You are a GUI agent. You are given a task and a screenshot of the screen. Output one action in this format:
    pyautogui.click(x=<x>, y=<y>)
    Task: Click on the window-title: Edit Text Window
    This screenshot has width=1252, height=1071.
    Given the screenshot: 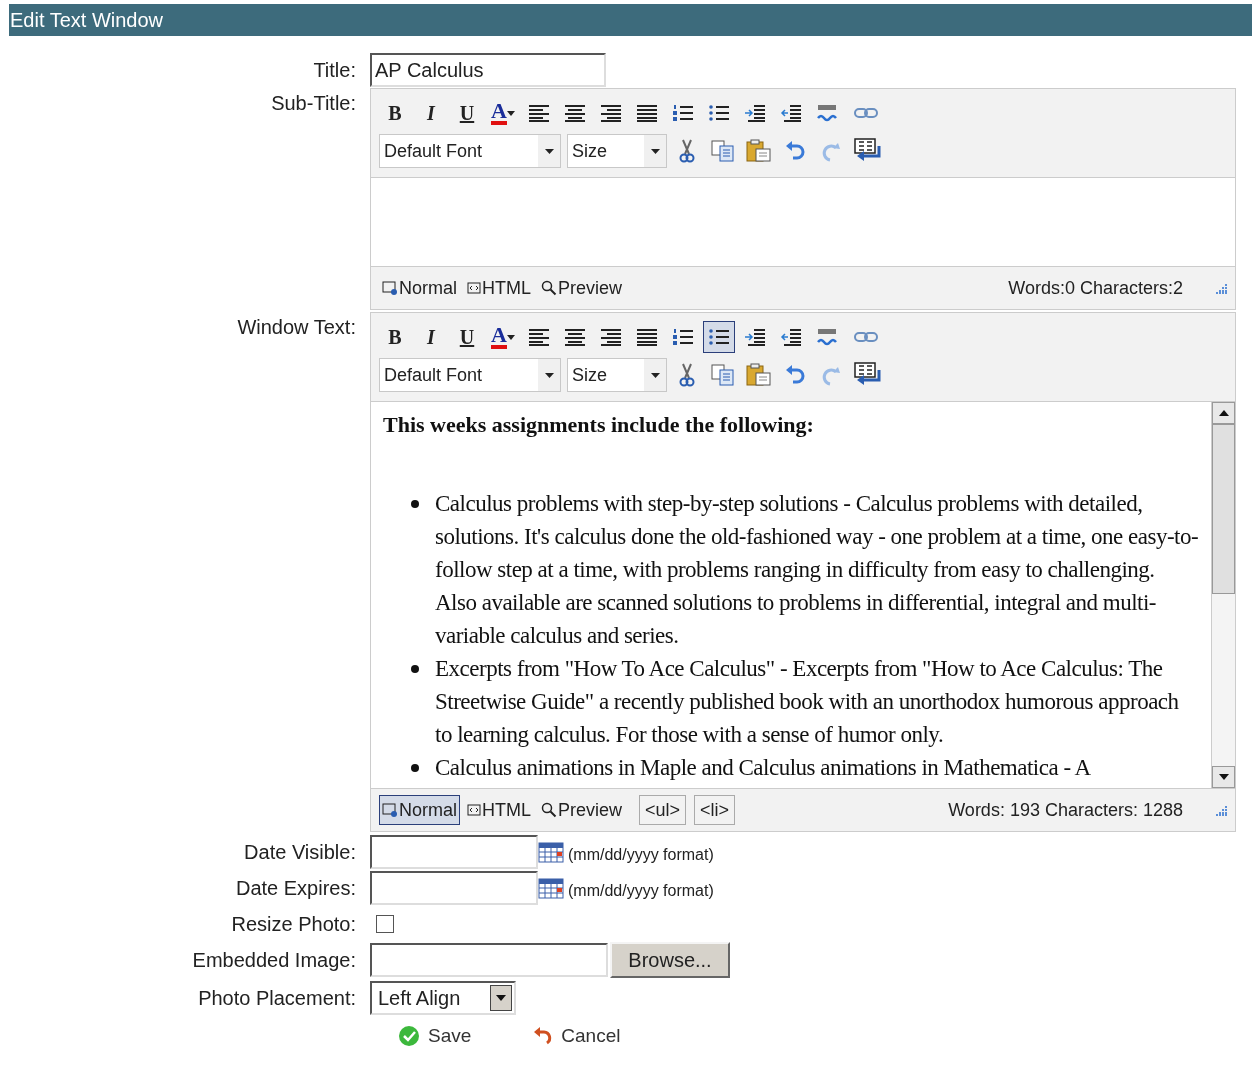 What is the action you would take?
    pyautogui.click(x=87, y=20)
    